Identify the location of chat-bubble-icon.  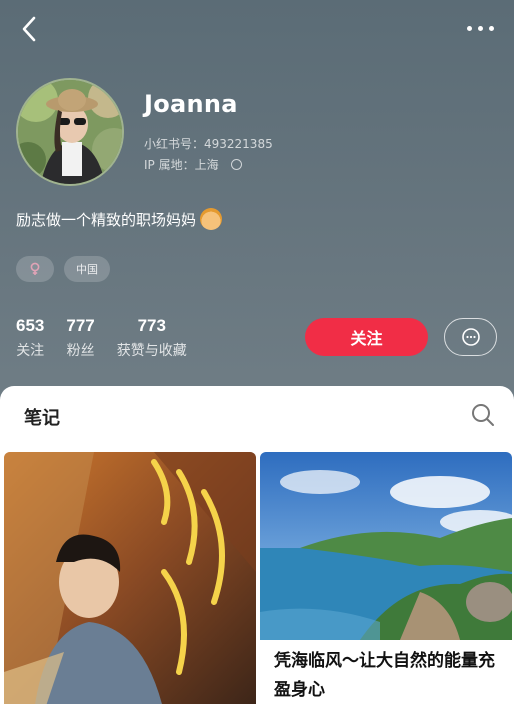
(470, 337).